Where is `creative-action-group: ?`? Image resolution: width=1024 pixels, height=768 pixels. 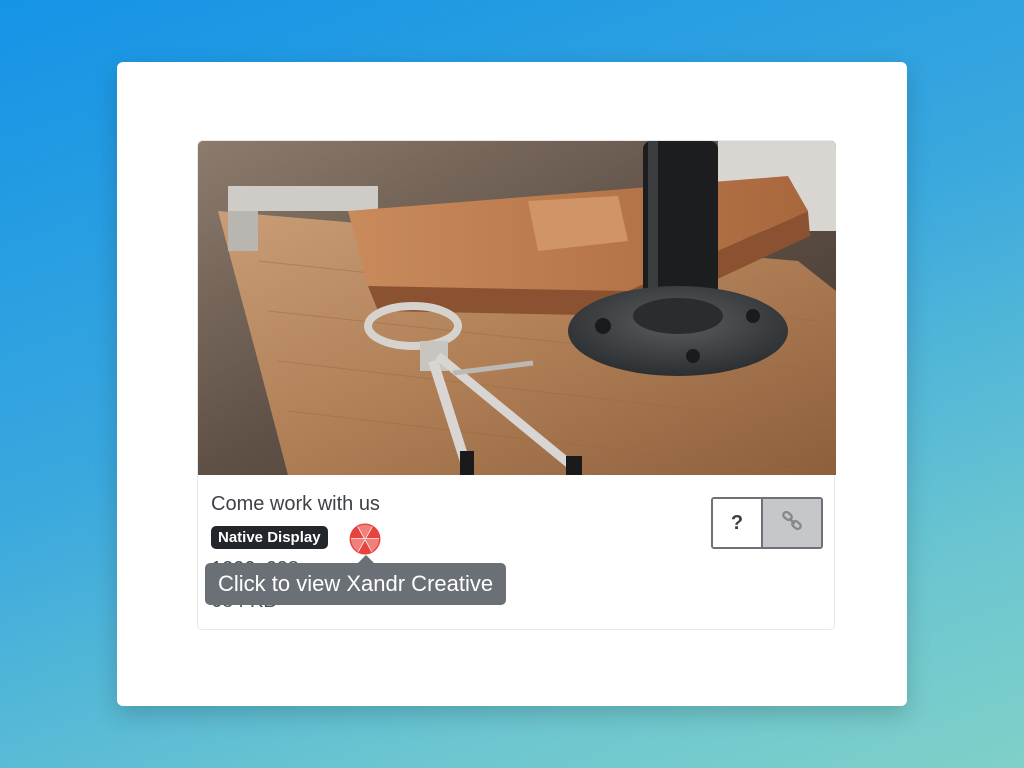 creative-action-group: ? is located at coordinates (767, 523).